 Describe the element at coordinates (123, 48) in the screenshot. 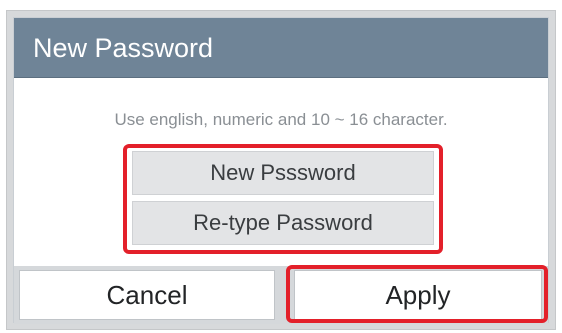

I see `dialog-title: New Password` at that location.